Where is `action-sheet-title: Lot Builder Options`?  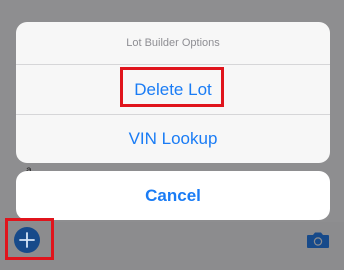
action-sheet-title: Lot Builder Options is located at coordinates (173, 43).